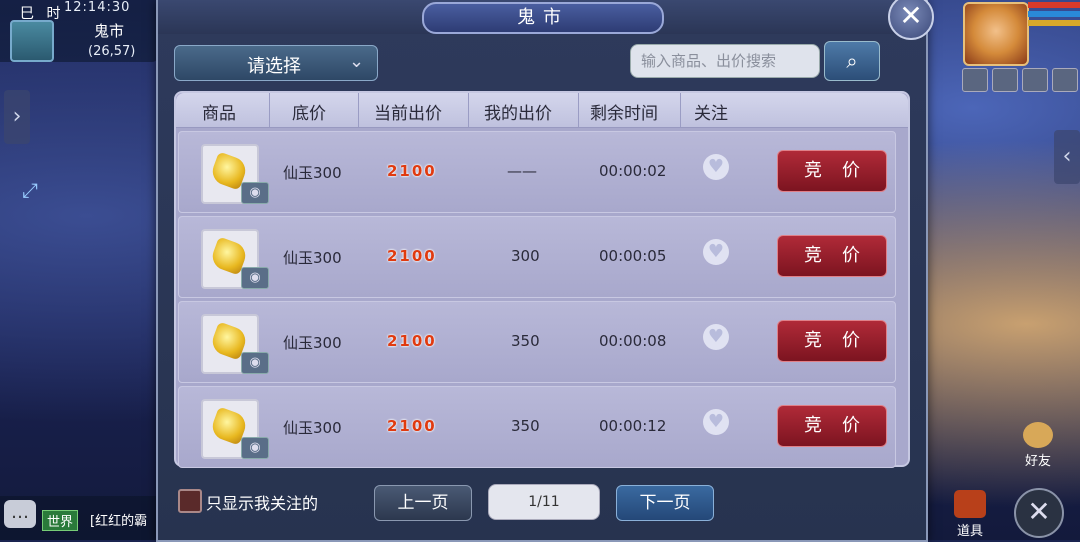 The width and height of the screenshot is (1080, 542). What do you see at coordinates (79, 31) in the screenshot?
I see `hud-location-panel: 巳 时 12:14:30 鬼市 (26,57)` at bounding box center [79, 31].